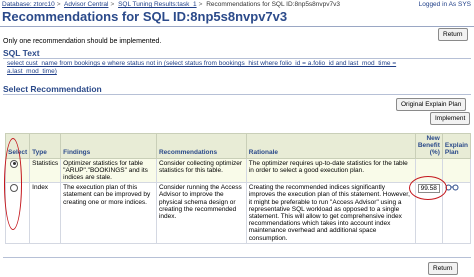 The height and width of the screenshot is (277, 474). I want to click on implement-button: Implement, so click(450, 118).